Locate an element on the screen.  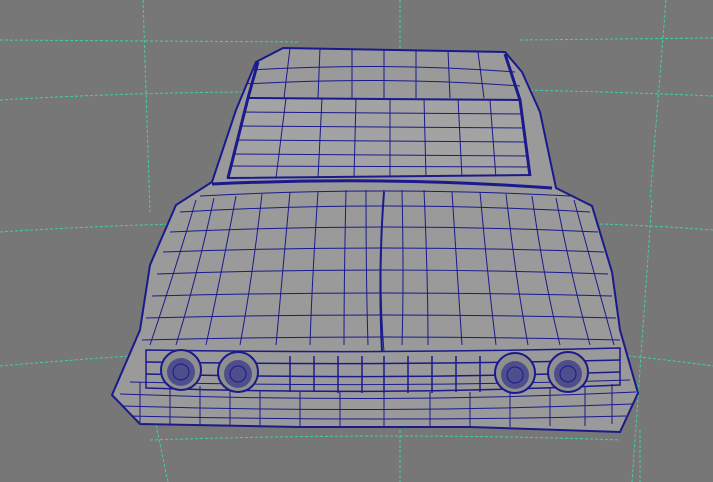
headlight-right-outer is located at coordinates (568, 372).